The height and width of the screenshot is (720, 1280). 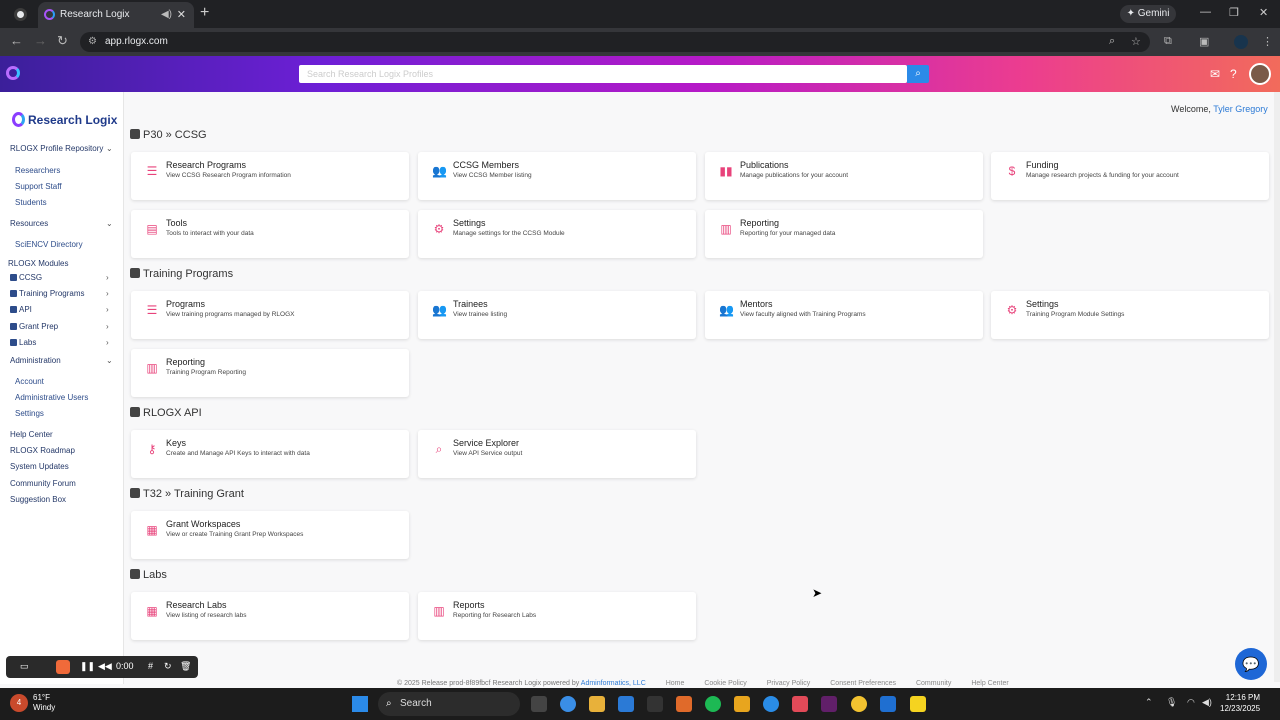 What do you see at coordinates (1241, 42) in the screenshot?
I see `profile-avatar-icon` at bounding box center [1241, 42].